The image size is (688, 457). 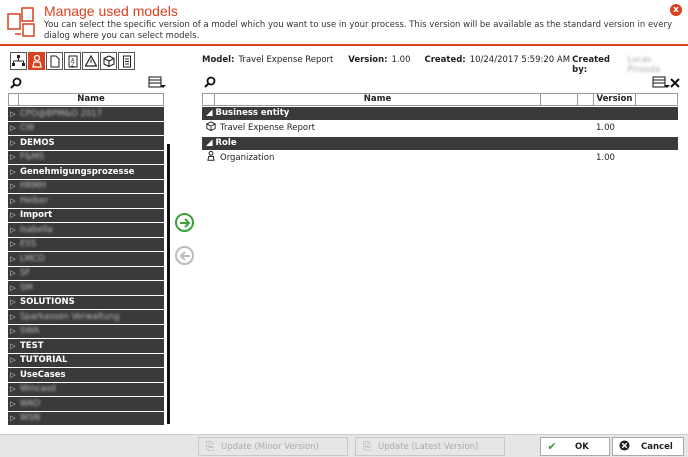 What do you see at coordinates (44, 360) in the screenshot?
I see `tree-item-label: TUTORIAL` at bounding box center [44, 360].